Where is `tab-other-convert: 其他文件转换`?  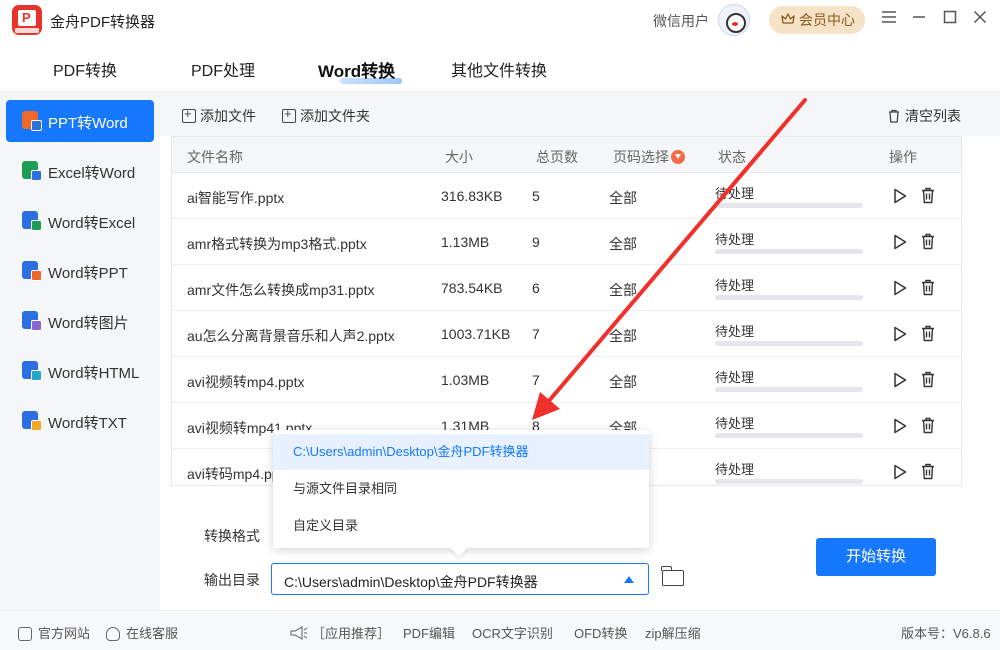 tab-other-convert: 其他文件转换 is located at coordinates (499, 69).